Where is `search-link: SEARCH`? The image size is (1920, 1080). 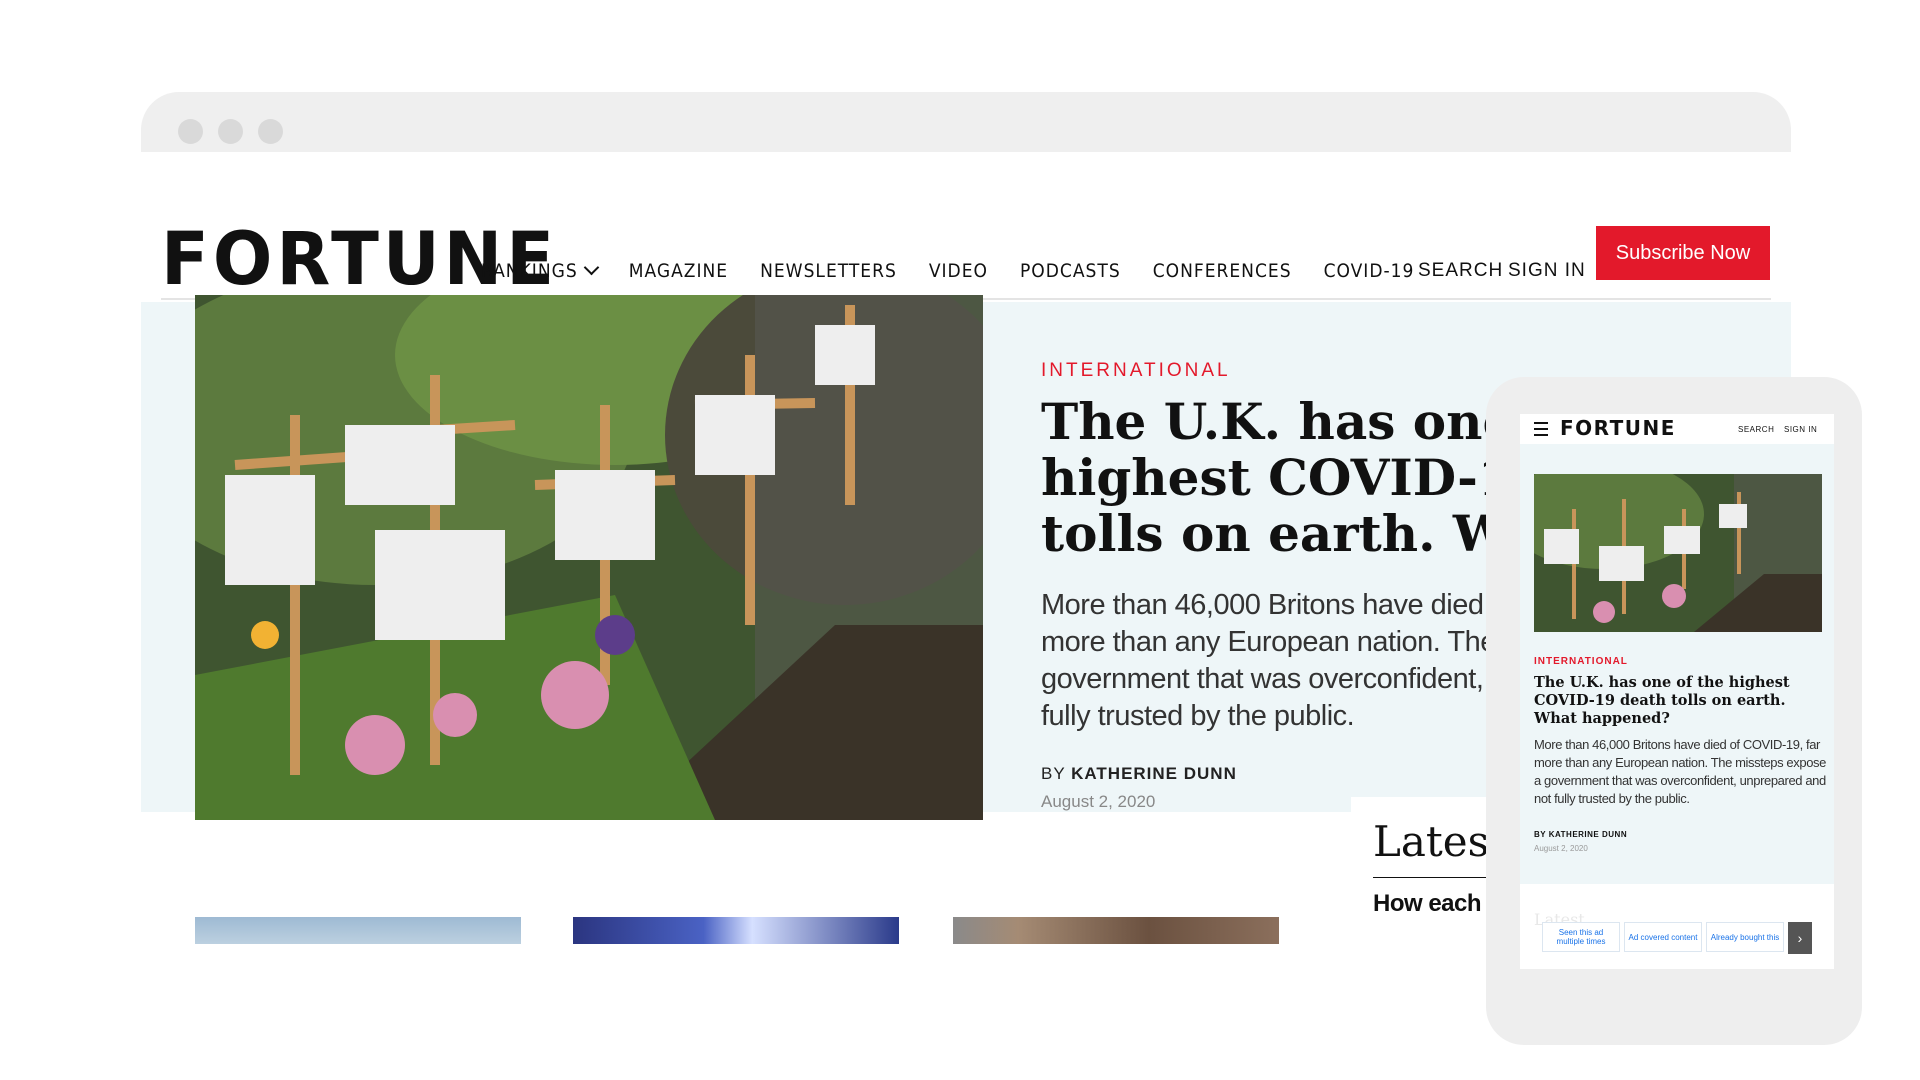
search-link: SEARCH is located at coordinates (1460, 271).